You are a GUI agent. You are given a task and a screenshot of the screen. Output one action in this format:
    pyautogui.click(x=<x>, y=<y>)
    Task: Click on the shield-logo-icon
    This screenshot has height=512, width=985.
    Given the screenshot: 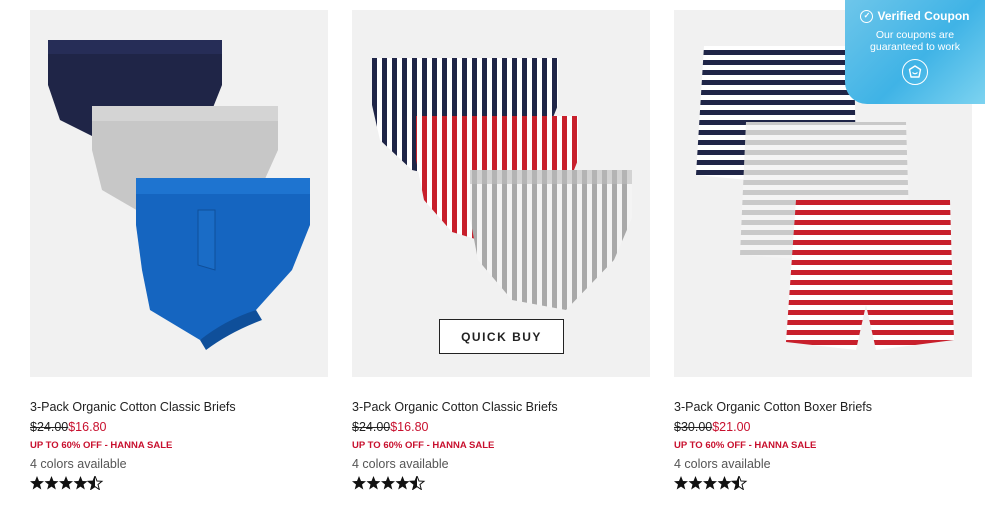 What is the action you would take?
    pyautogui.click(x=915, y=72)
    